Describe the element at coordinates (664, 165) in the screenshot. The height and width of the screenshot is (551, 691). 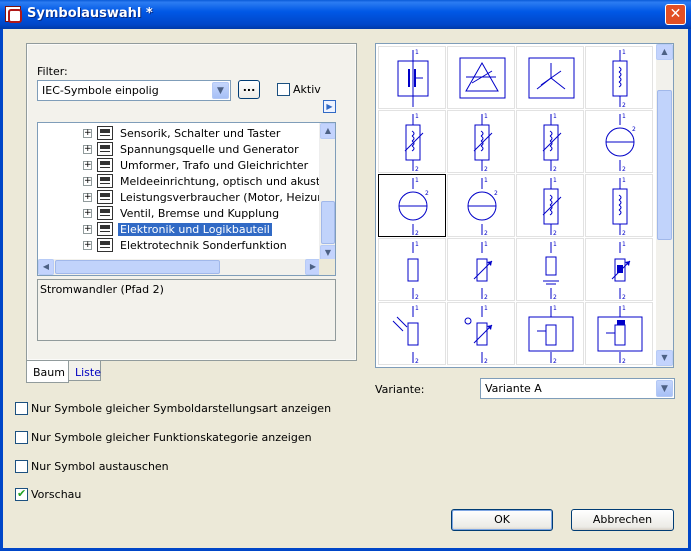
I see `symbol-grid-scroll-thumb` at that location.